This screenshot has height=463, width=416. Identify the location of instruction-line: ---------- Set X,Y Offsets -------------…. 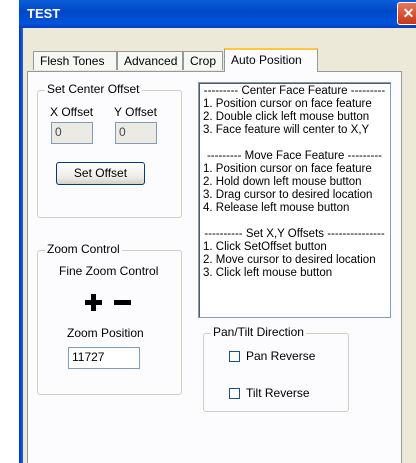
(294, 234).